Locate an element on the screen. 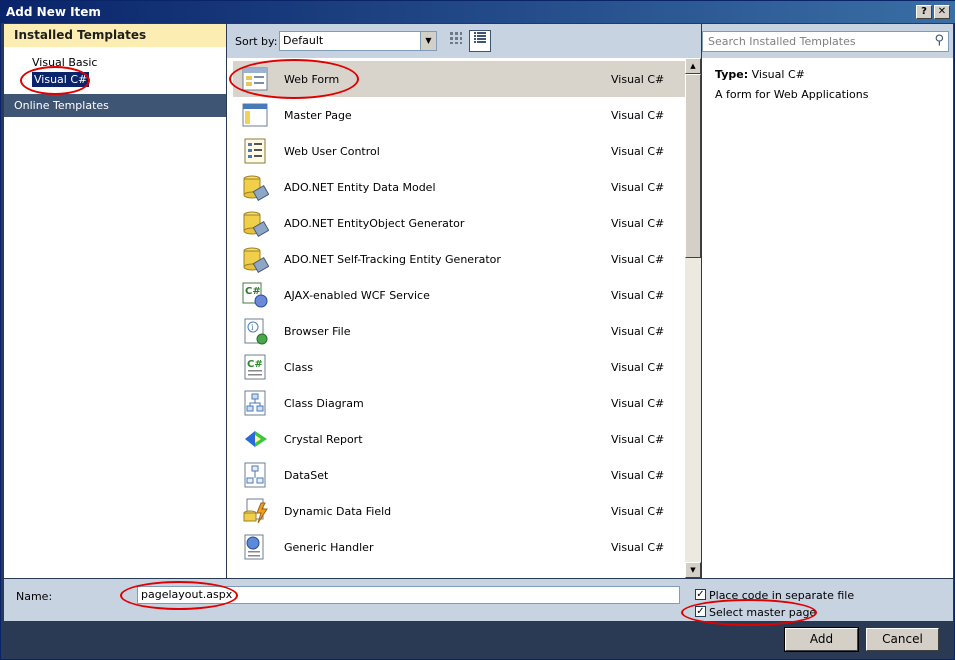 The width and height of the screenshot is (955, 660). place-code-label: Place code in separate file is located at coordinates (781, 595).